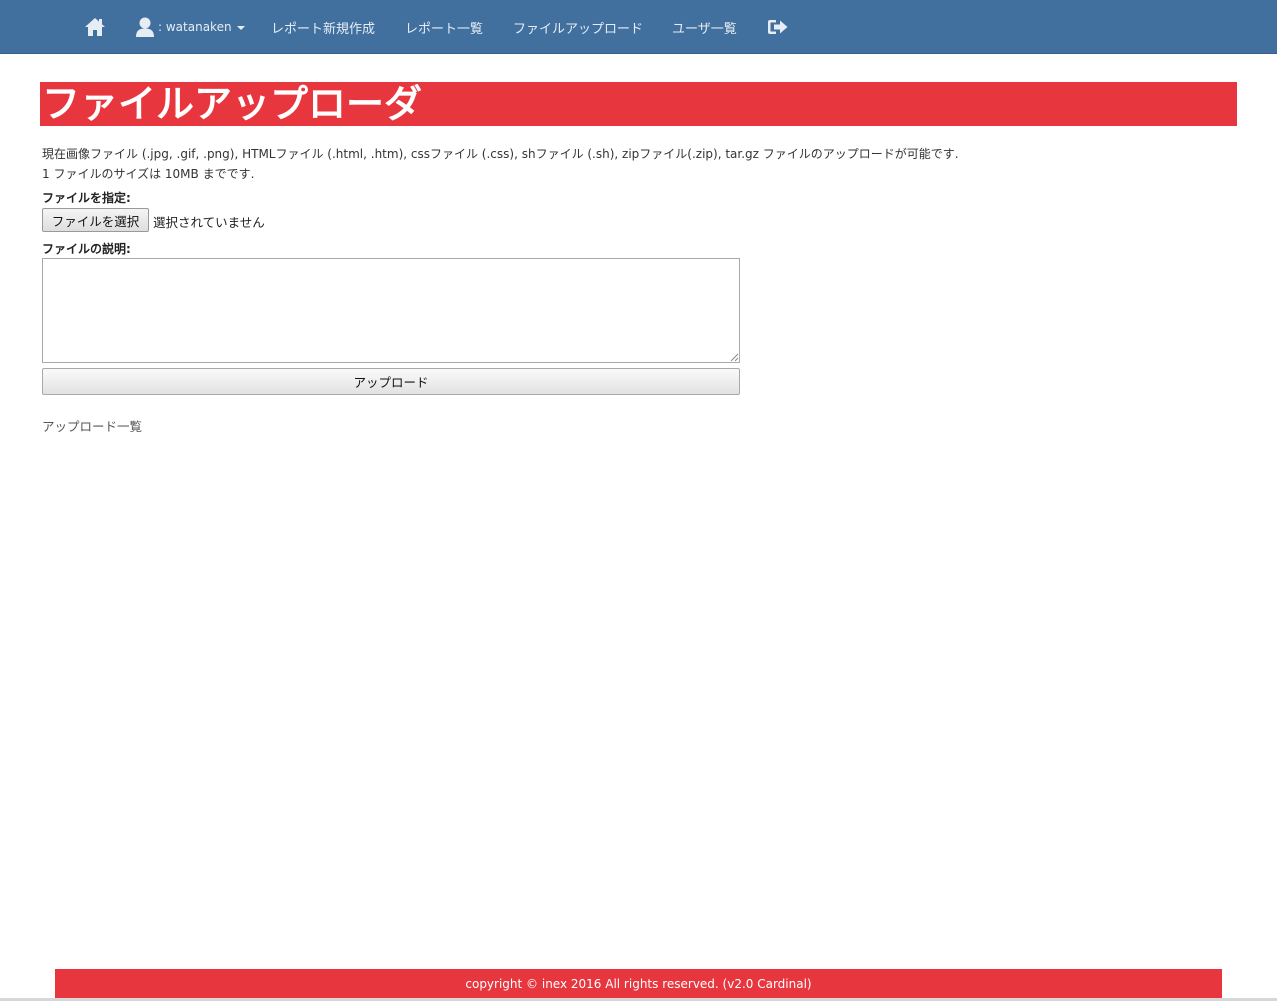 The height and width of the screenshot is (1001, 1277). I want to click on description-field-label: ファイルの説明:, so click(86, 249).